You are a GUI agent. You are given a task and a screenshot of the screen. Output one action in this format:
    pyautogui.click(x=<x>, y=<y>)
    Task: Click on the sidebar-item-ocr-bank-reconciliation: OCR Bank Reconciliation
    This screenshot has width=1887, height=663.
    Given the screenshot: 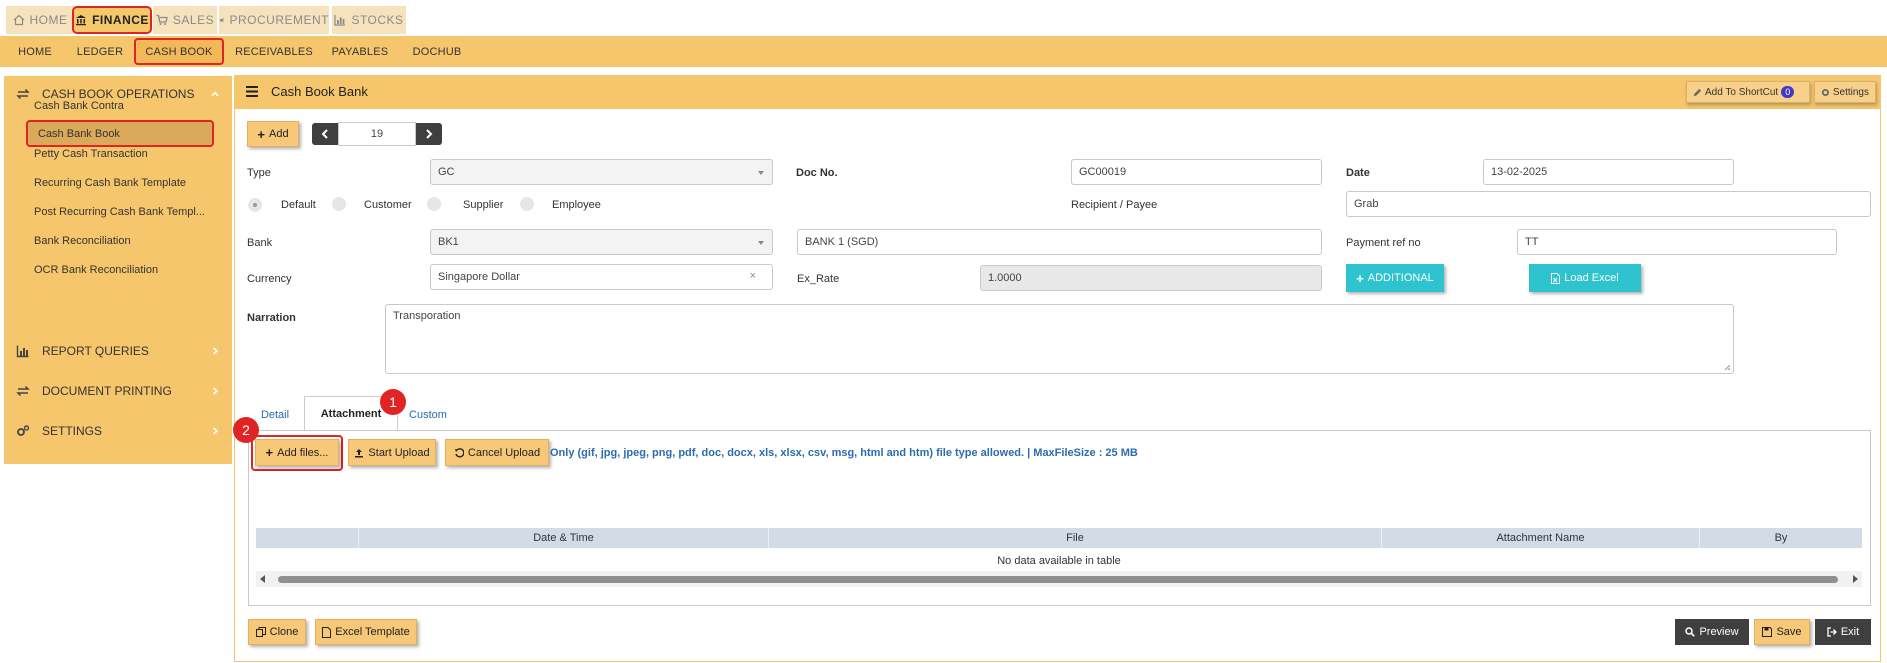 What is the action you would take?
    pyautogui.click(x=96, y=270)
    